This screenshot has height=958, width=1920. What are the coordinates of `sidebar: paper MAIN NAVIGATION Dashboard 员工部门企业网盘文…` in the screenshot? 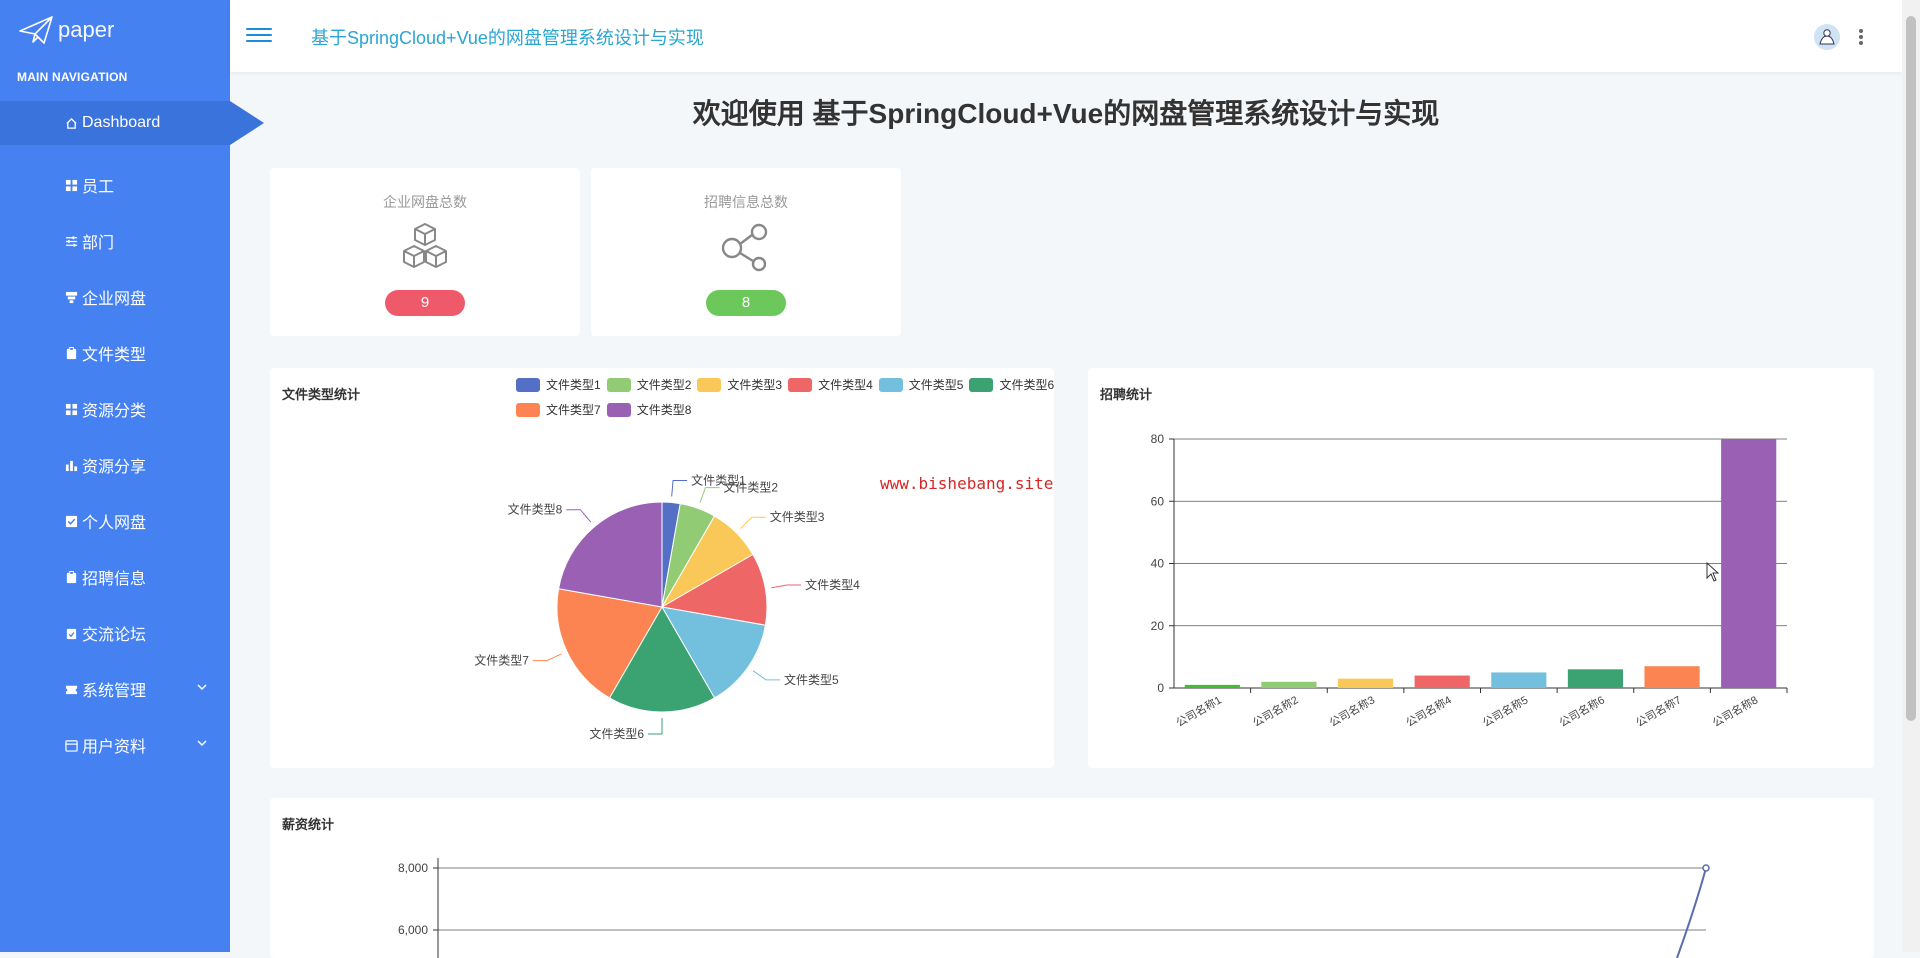 It's located at (132, 476).